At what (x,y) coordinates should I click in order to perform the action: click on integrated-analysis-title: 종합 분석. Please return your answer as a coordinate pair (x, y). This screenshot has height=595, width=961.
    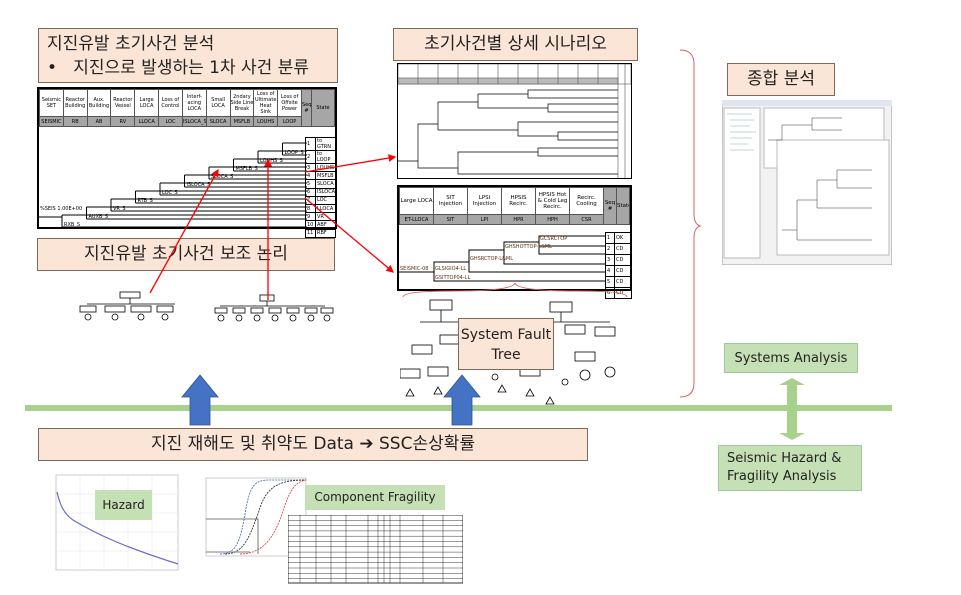
    Looking at the image, I should click on (781, 79).